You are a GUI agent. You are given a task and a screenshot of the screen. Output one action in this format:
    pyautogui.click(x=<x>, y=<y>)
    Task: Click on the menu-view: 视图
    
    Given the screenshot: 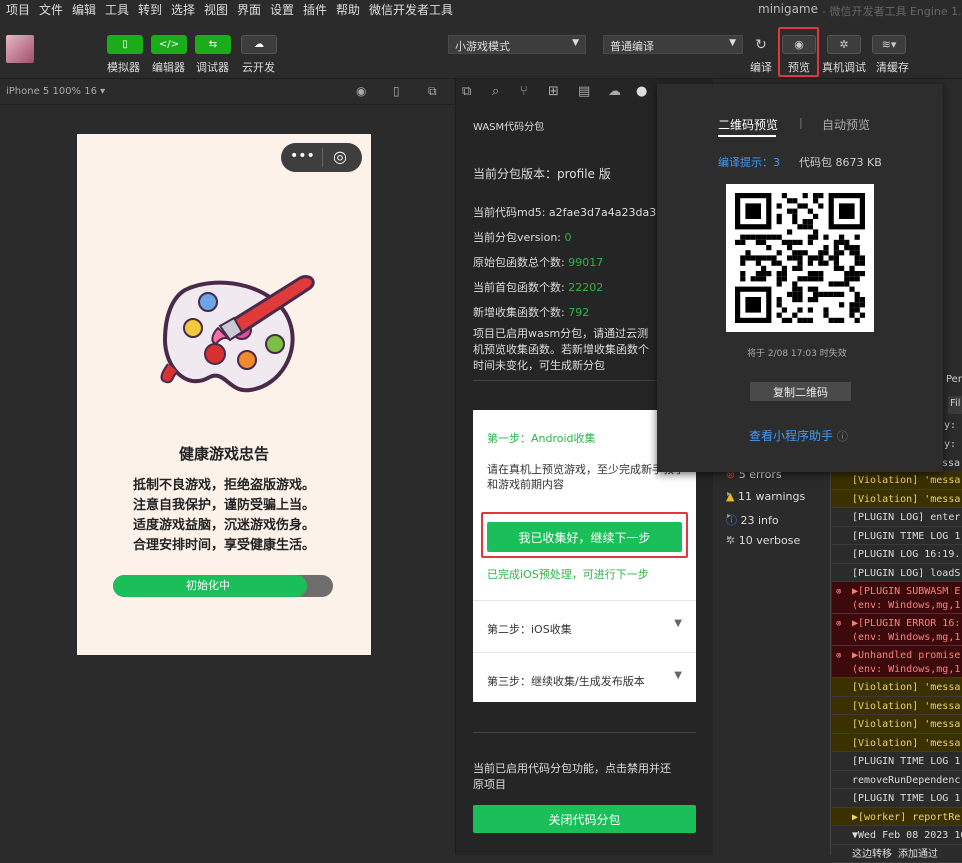 What is the action you would take?
    pyautogui.click(x=216, y=9)
    